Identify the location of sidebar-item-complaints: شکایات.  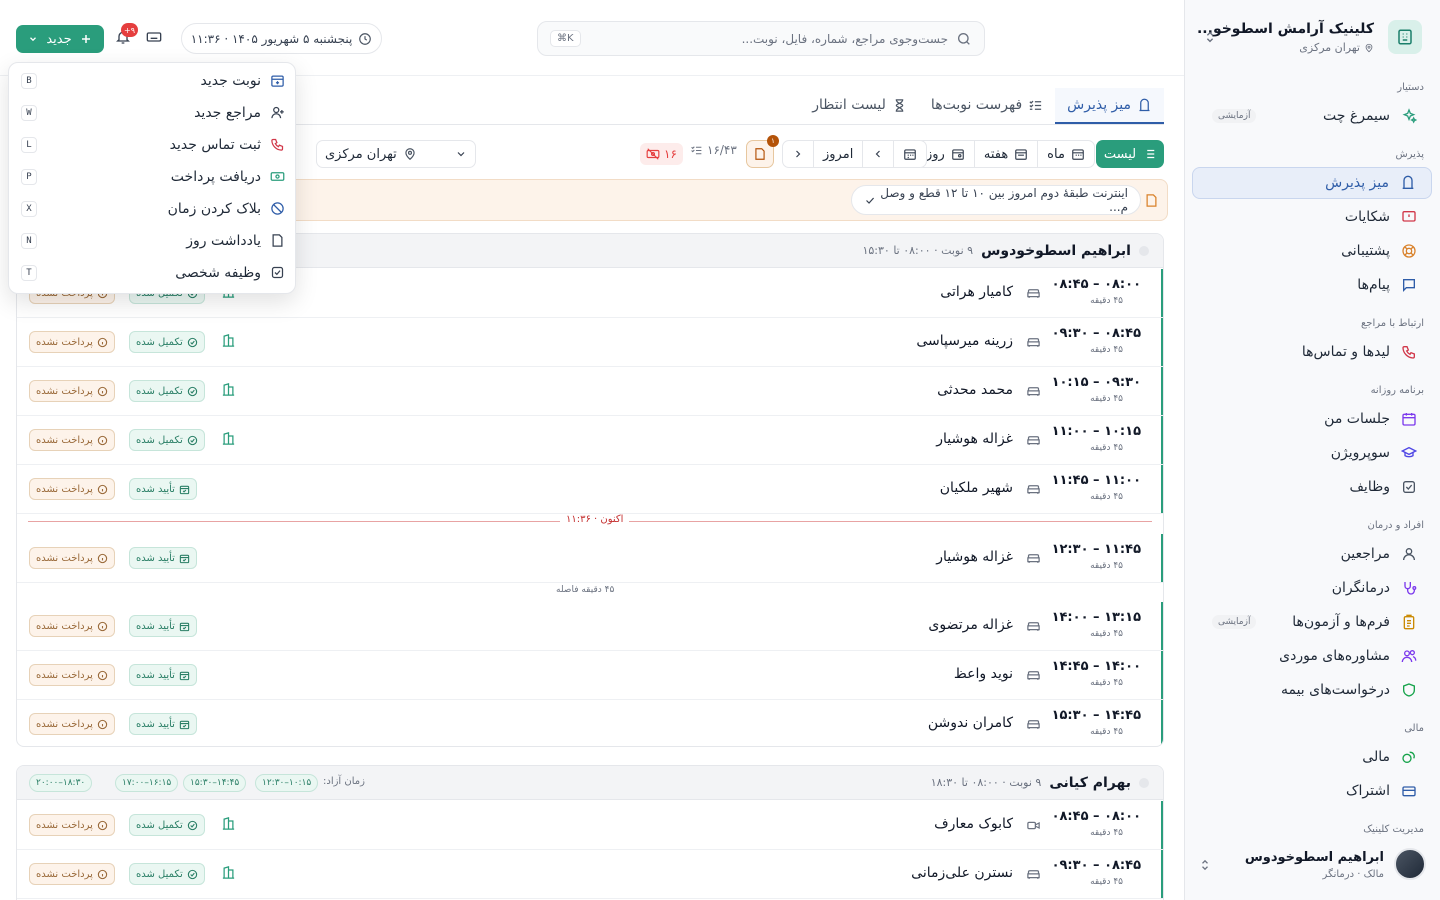
(1312, 217).